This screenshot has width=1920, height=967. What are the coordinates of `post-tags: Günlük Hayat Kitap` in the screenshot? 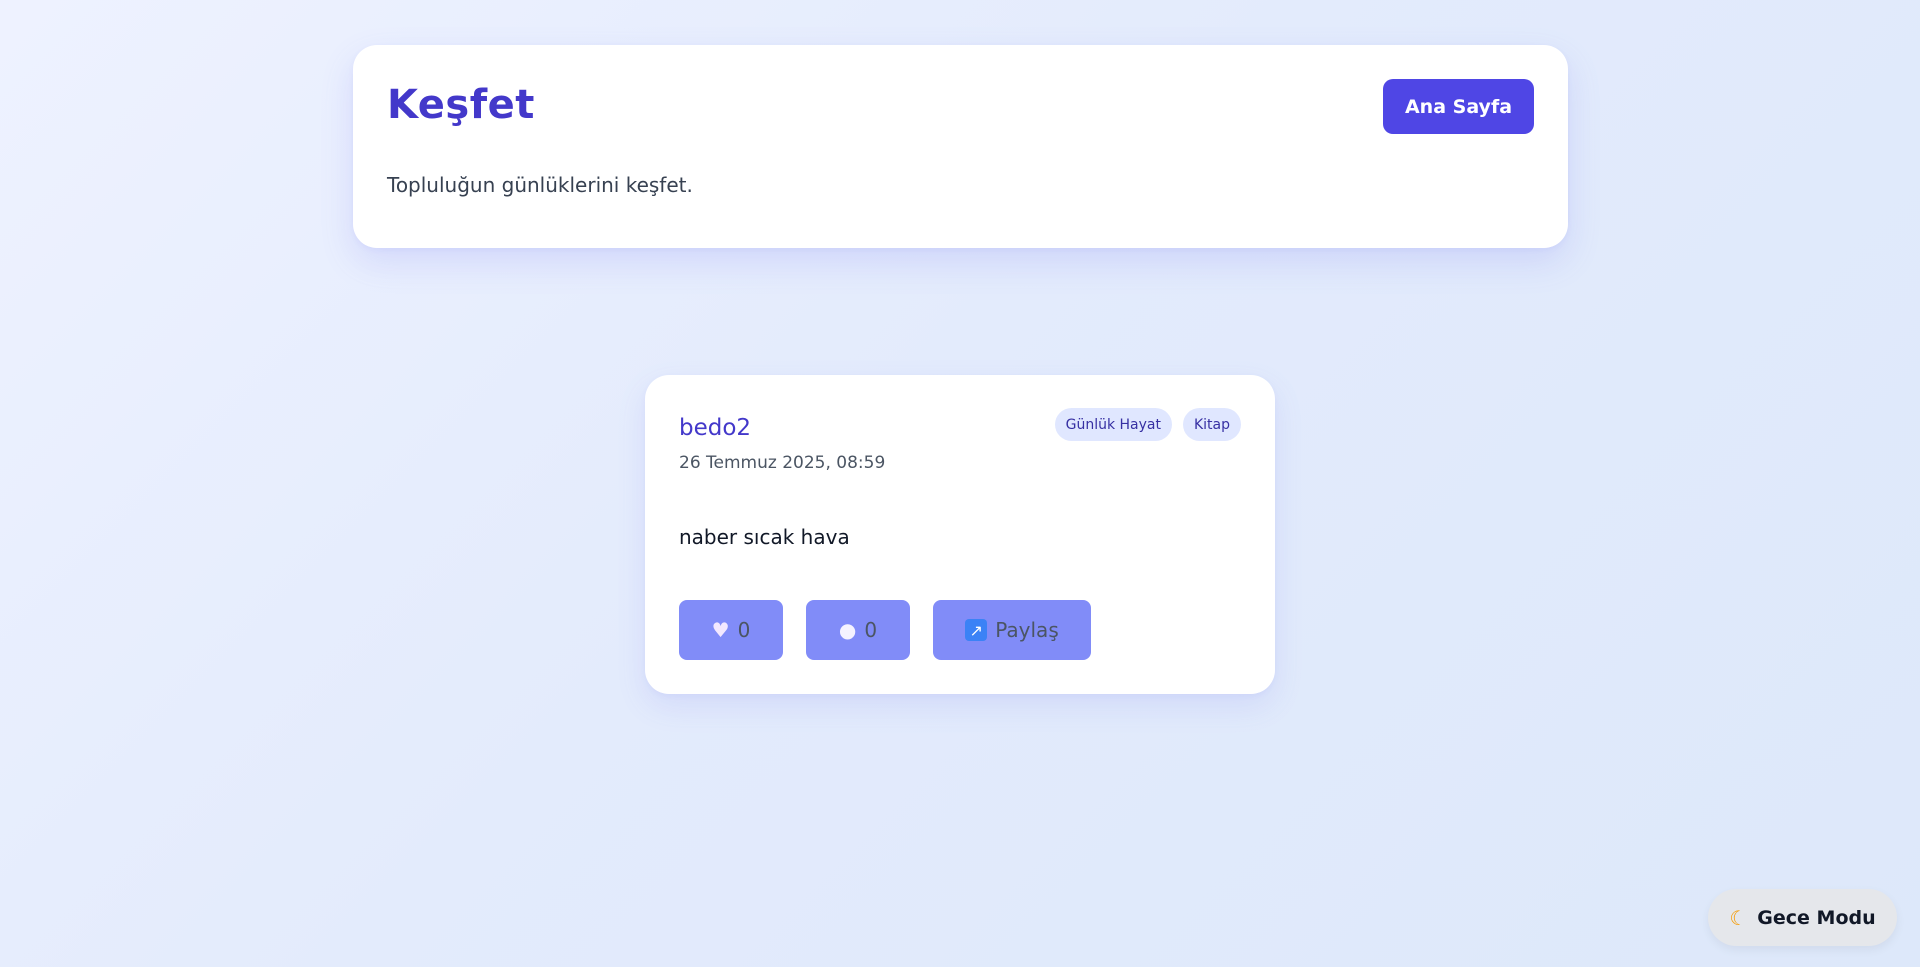 It's located at (1147, 424).